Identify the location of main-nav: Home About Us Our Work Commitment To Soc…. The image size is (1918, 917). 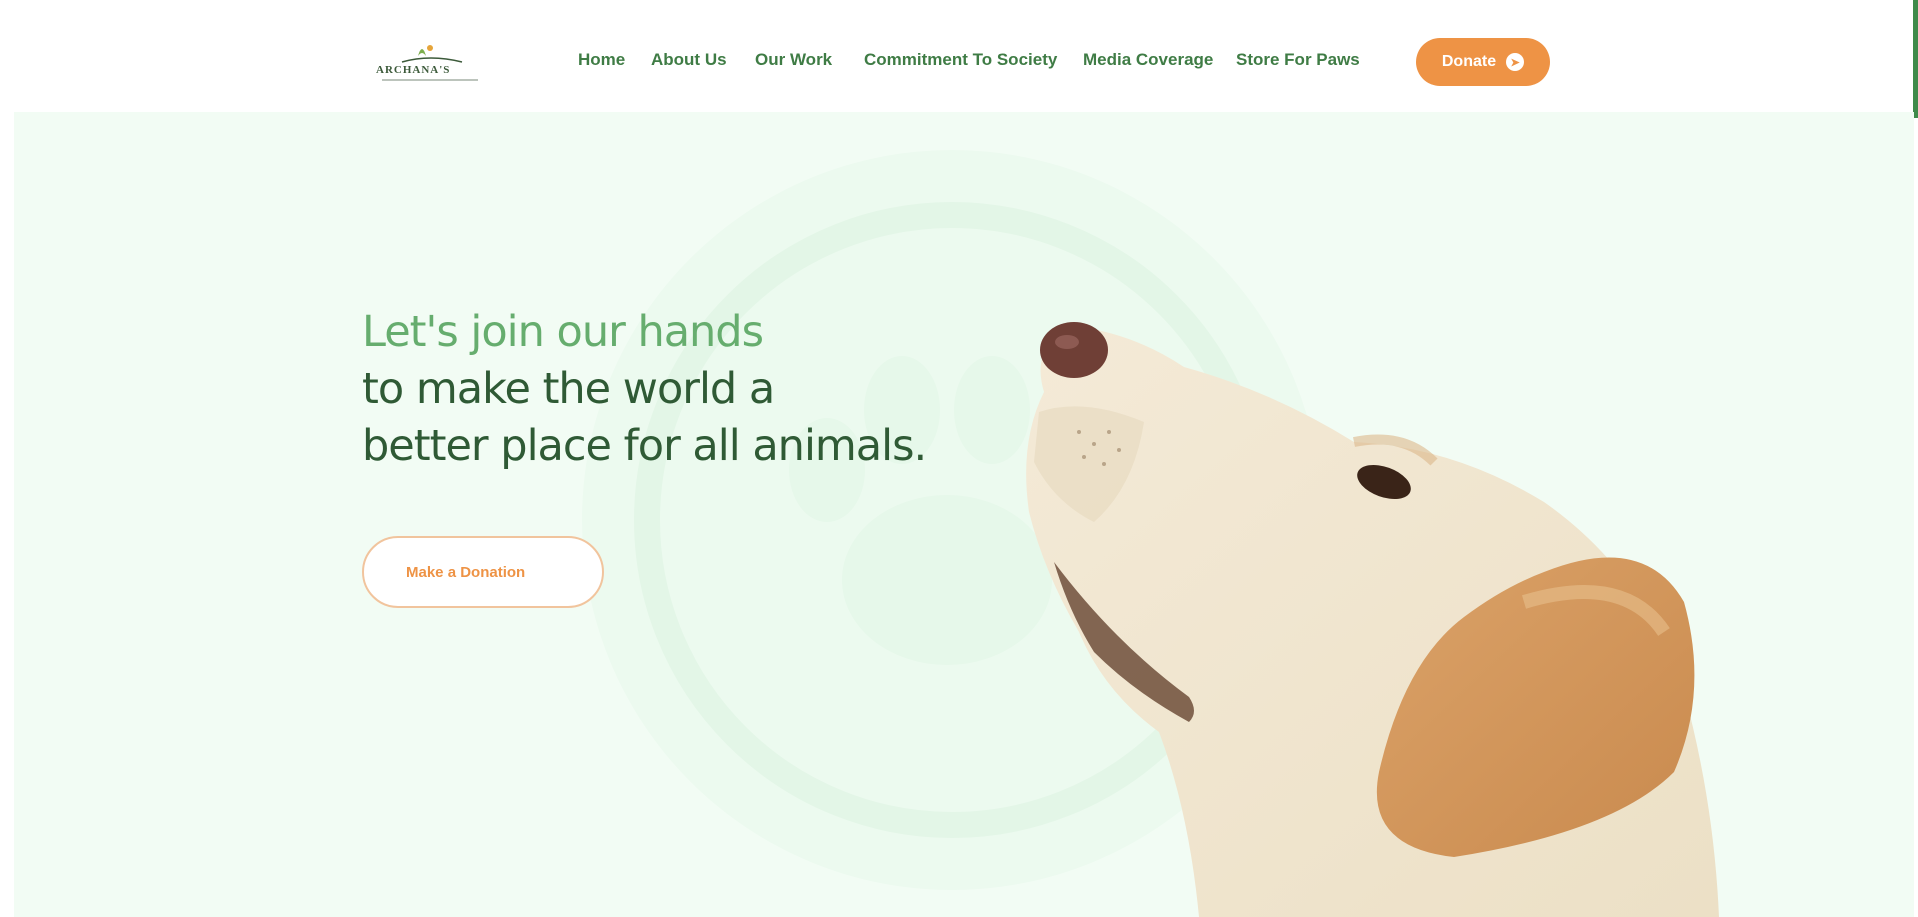
(959, 56).